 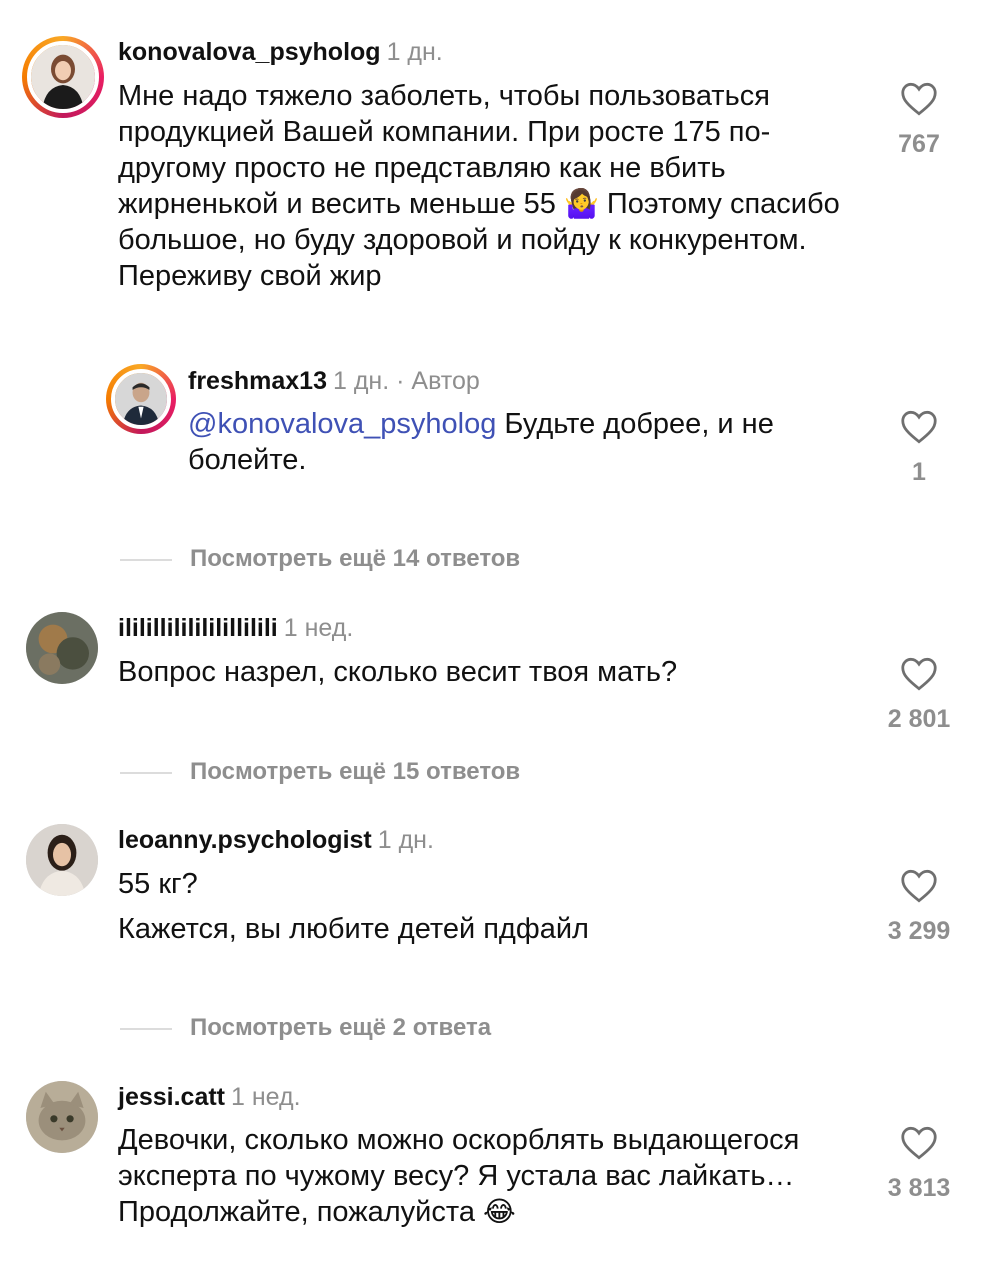 I want to click on comment-meta: jessi.catt 1 нед., so click(x=209, y=1097).